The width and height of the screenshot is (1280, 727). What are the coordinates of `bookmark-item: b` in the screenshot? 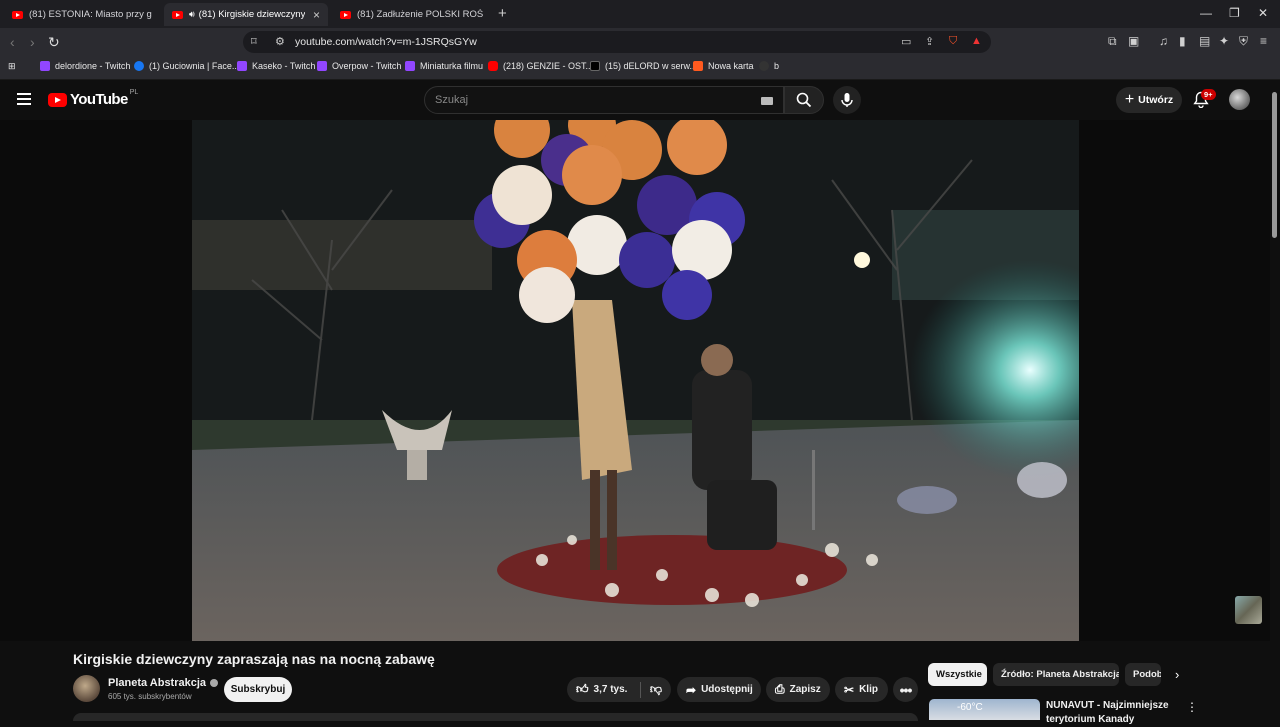 It's located at (769, 66).